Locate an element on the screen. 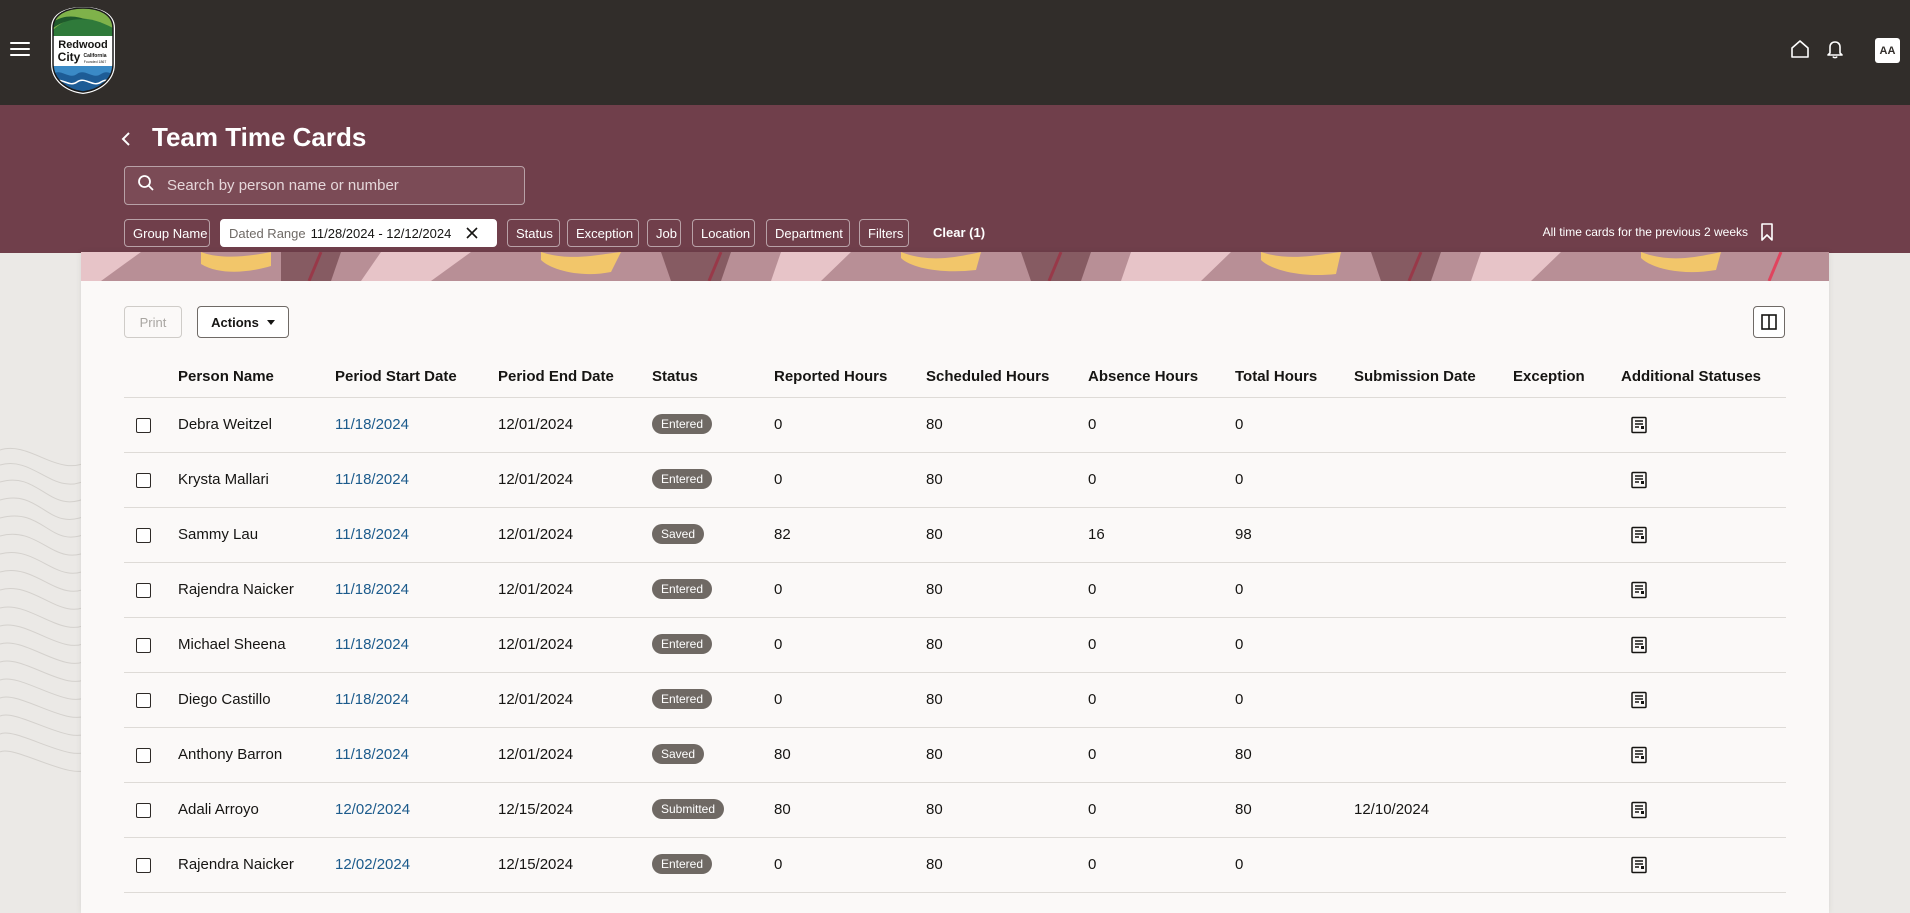  home-icon is located at coordinates (1800, 49).